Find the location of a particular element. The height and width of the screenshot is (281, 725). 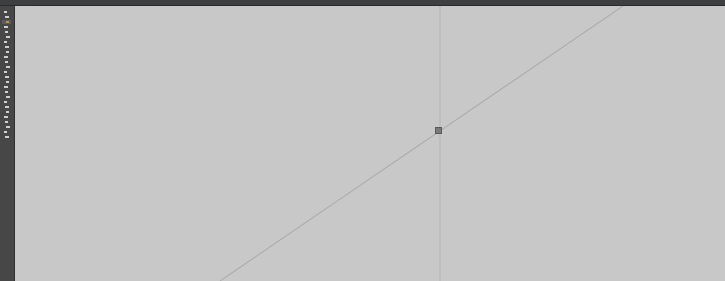

graph-icon is located at coordinates (6, 117).